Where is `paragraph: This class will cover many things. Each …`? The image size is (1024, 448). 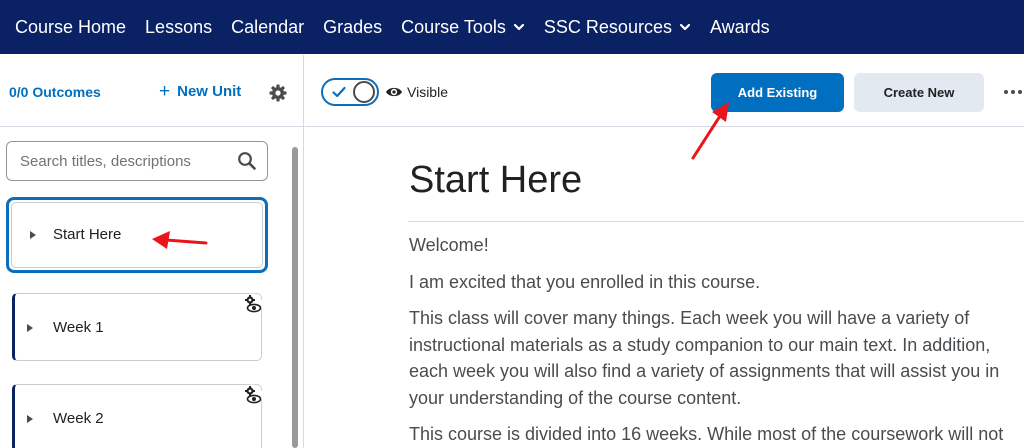
paragraph: This class will cover many things. Each … is located at coordinates (704, 358).